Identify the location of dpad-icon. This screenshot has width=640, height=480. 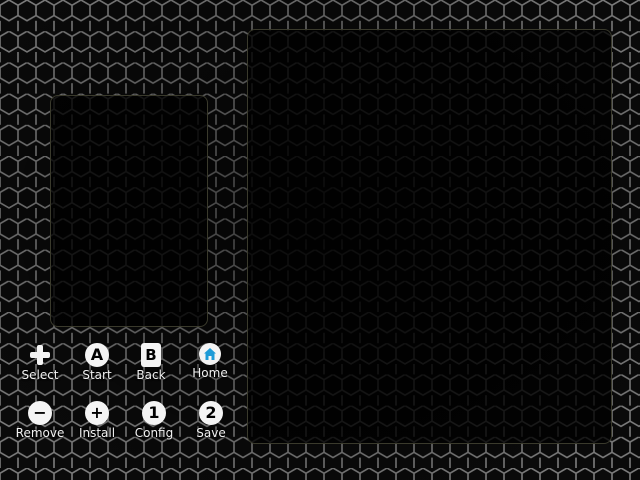
(40, 355).